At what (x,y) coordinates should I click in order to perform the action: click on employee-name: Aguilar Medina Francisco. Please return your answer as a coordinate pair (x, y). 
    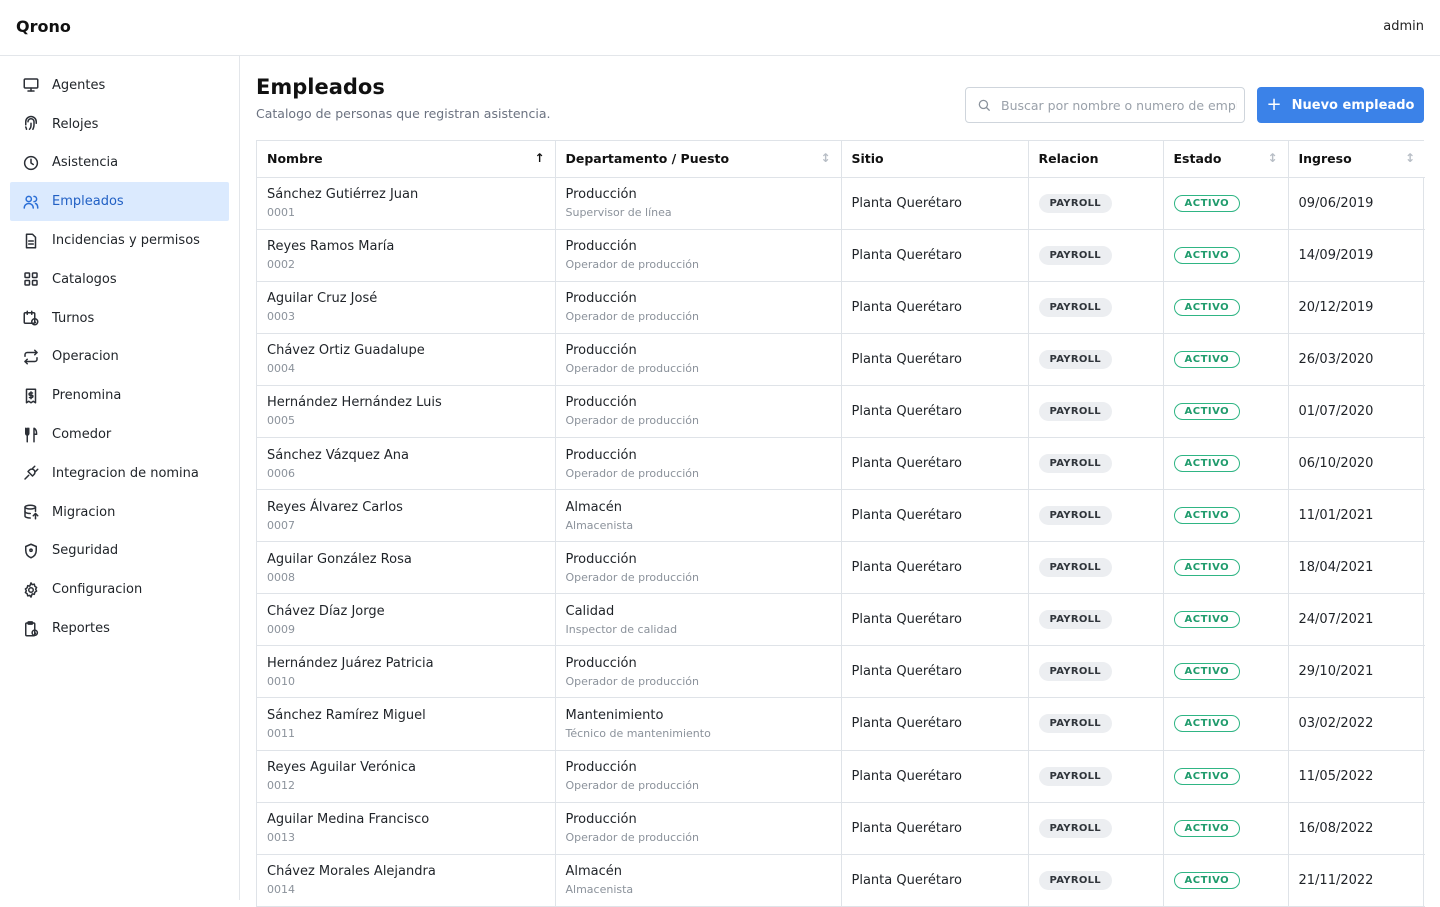
    Looking at the image, I should click on (406, 819).